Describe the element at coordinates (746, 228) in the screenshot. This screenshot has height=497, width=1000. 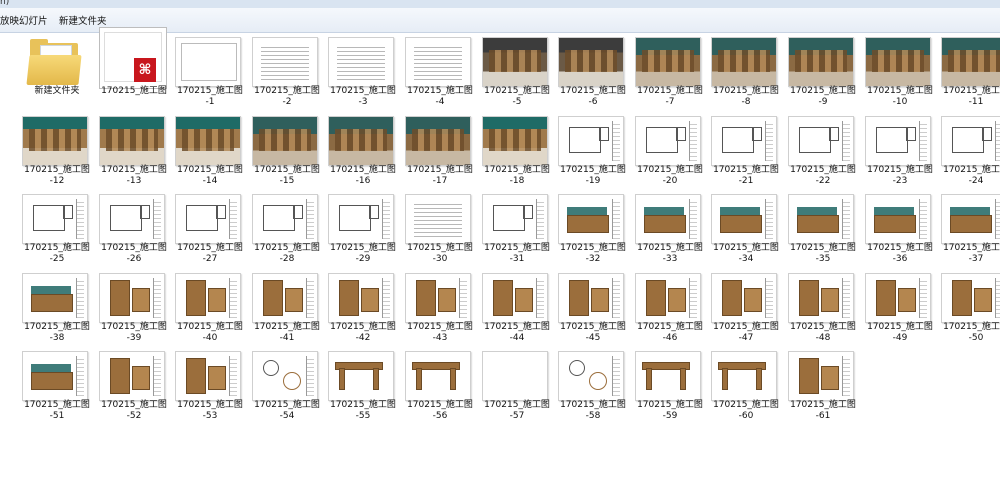
I see `file-item: 170215_施工图 -34` at that location.